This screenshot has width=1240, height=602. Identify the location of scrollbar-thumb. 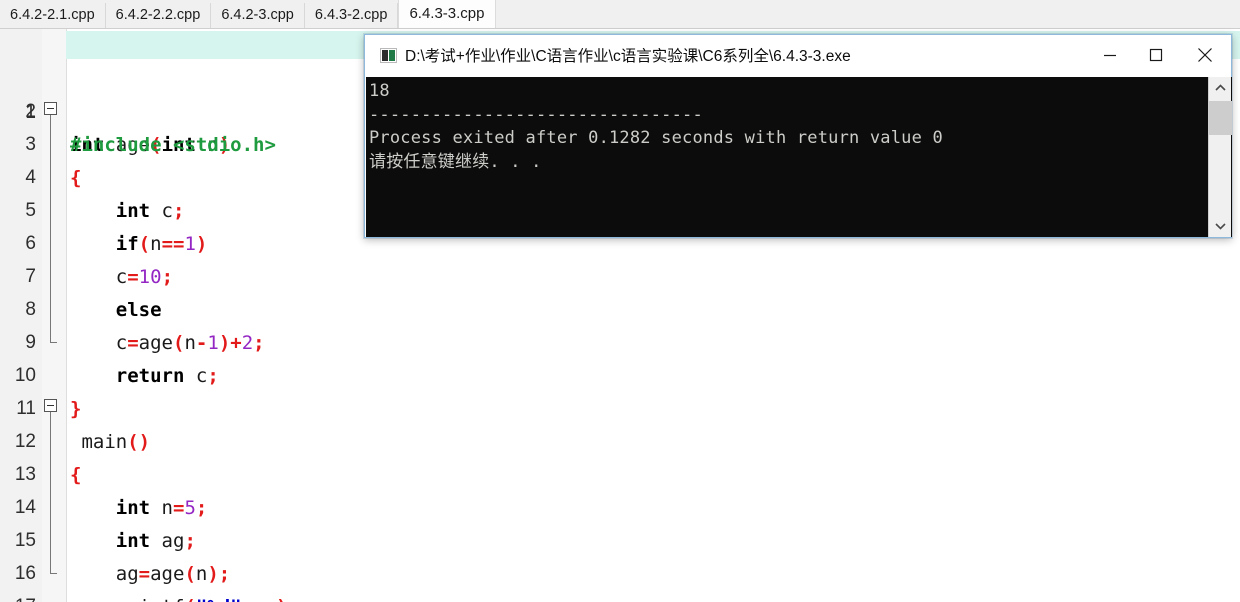
(1220, 118).